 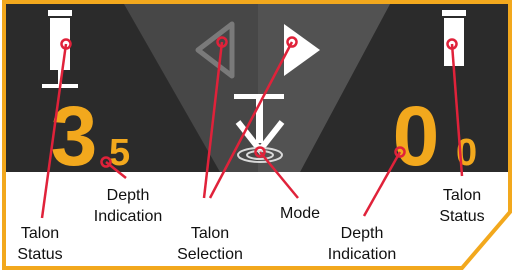 What do you see at coordinates (210, 254) in the screenshot?
I see `svg-text: Selection` at bounding box center [210, 254].